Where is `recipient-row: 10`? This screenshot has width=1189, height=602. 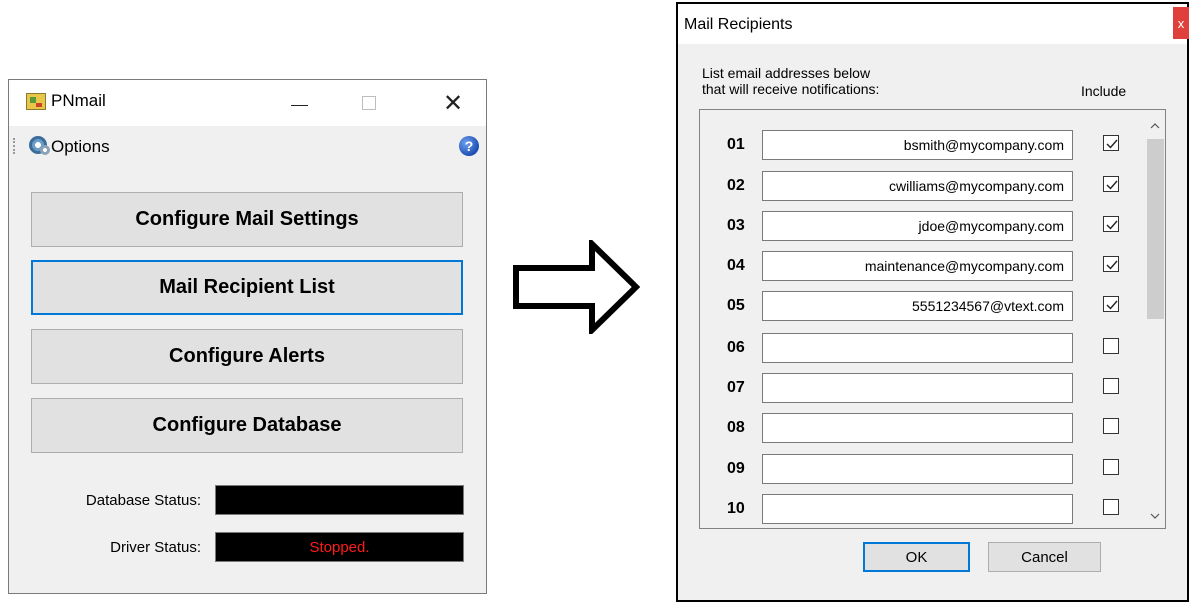 recipient-row: 10 is located at coordinates (920, 509).